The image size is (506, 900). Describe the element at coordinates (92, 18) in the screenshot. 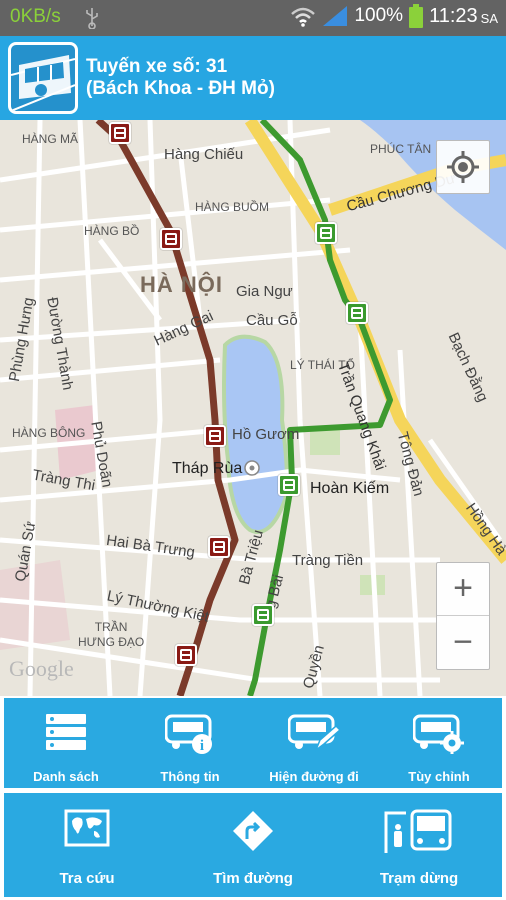

I see `usb-icon` at that location.